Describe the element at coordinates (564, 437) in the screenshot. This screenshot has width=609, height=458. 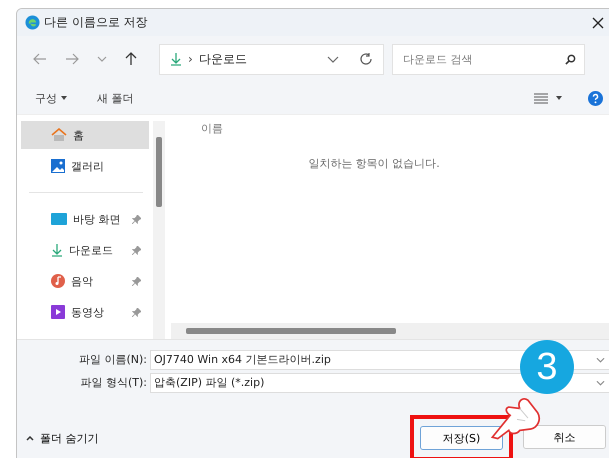
I see `cancel-button: 취소` at that location.